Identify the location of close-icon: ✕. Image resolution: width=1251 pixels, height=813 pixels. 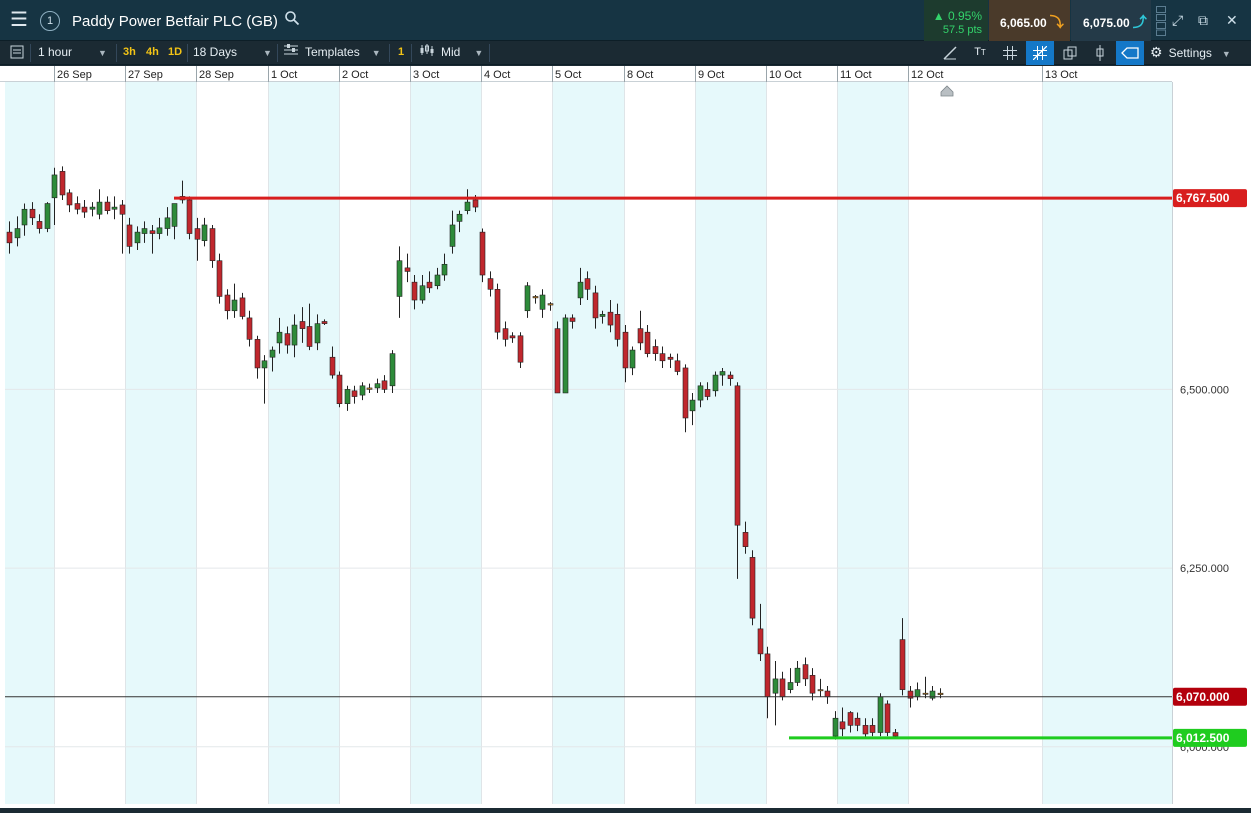
(1232, 20).